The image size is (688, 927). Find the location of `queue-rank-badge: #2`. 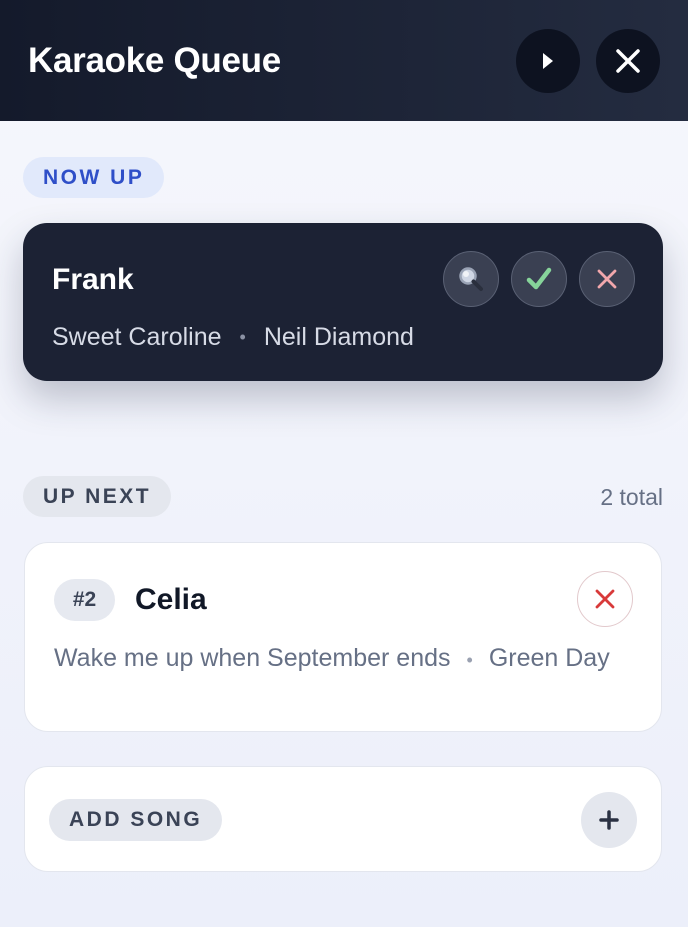

queue-rank-badge: #2 is located at coordinates (84, 600).